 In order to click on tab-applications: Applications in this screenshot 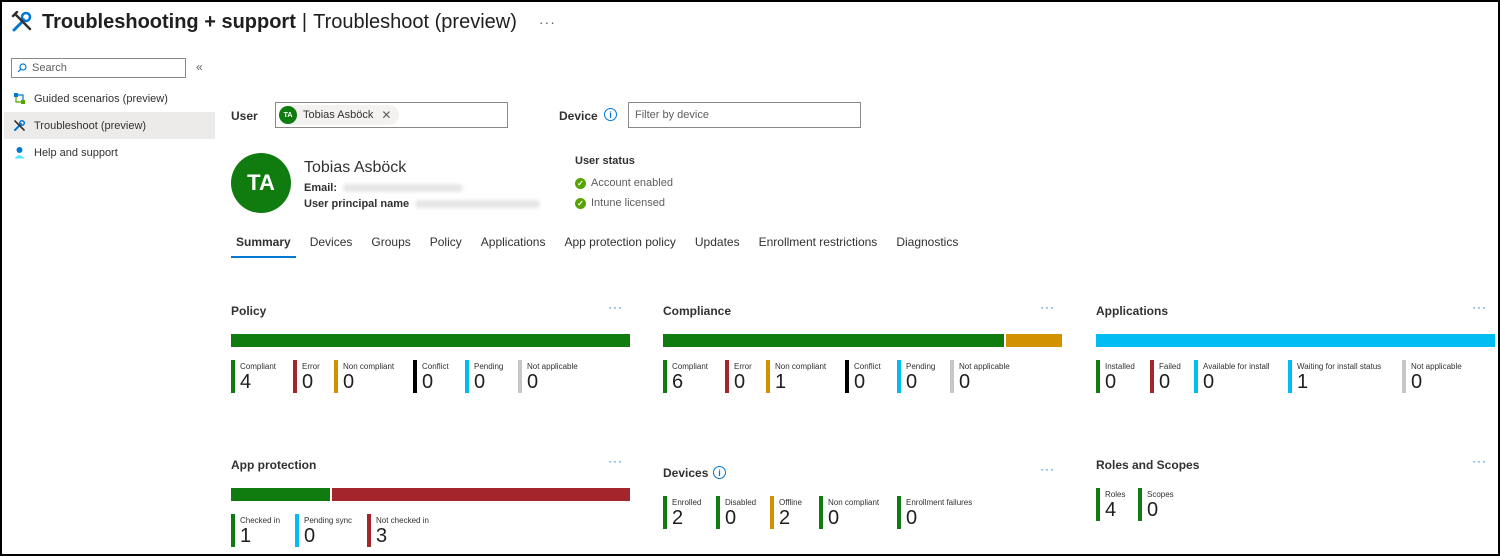, I will do `click(513, 246)`.